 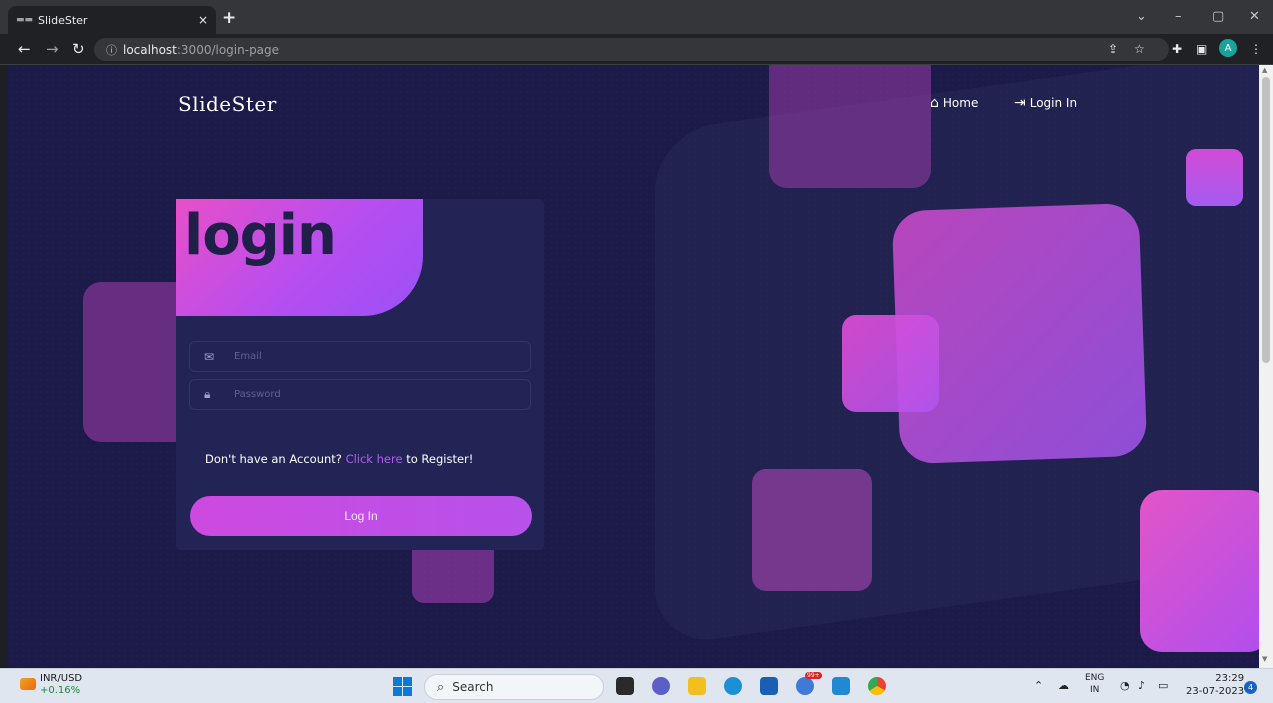 I want to click on chat-icon, so click(x=661, y=686).